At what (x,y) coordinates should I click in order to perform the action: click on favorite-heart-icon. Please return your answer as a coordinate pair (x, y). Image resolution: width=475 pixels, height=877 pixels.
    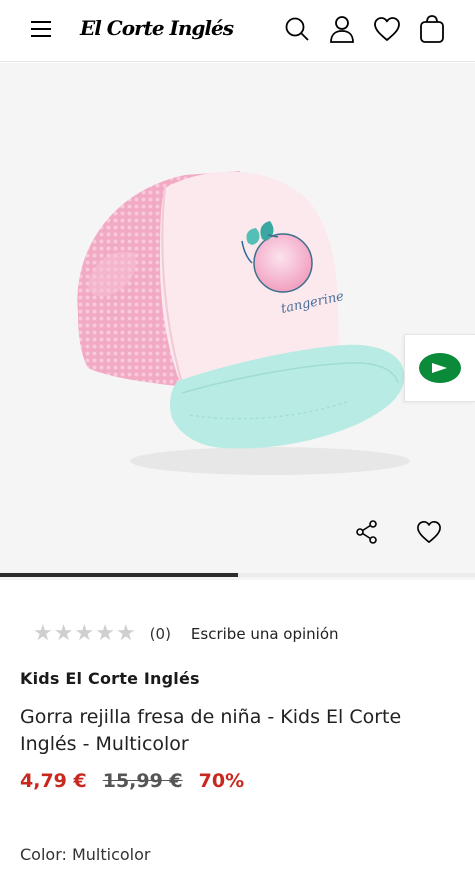
    Looking at the image, I should click on (429, 532).